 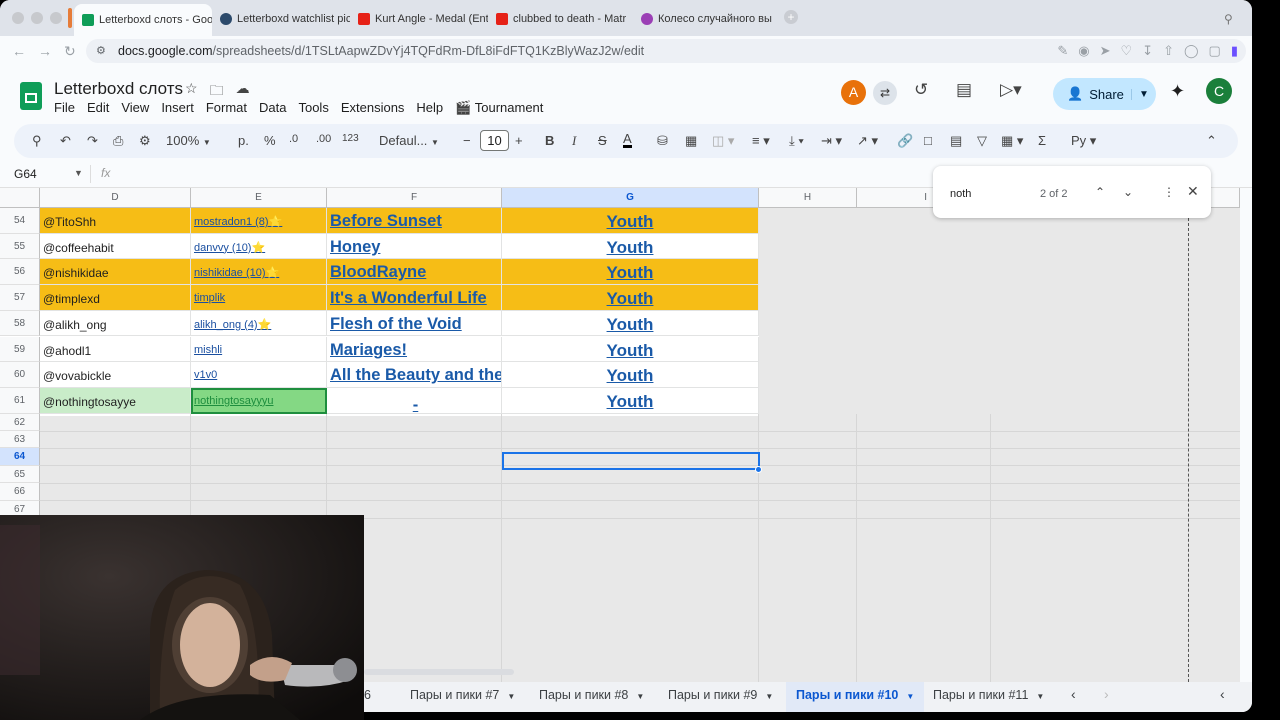 I want to click on cell-username: @coffeehabit, so click(x=115, y=246).